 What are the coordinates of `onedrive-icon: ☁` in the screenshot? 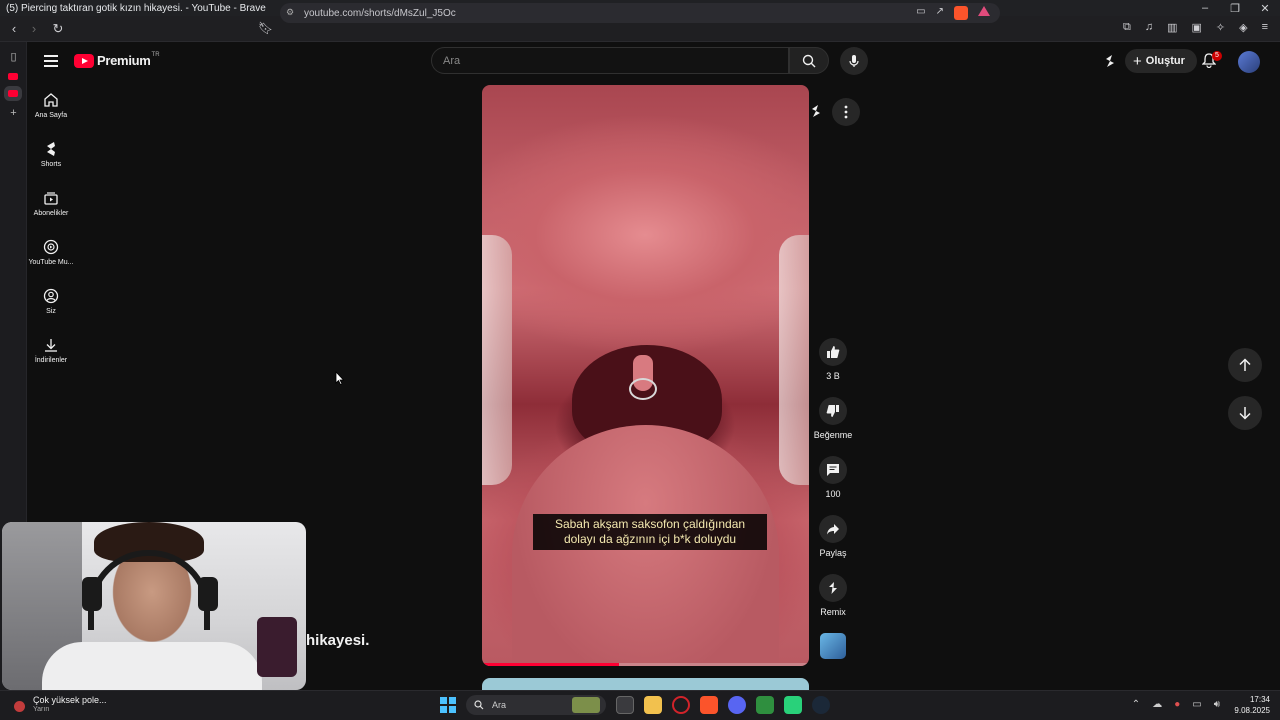 It's located at (1157, 704).